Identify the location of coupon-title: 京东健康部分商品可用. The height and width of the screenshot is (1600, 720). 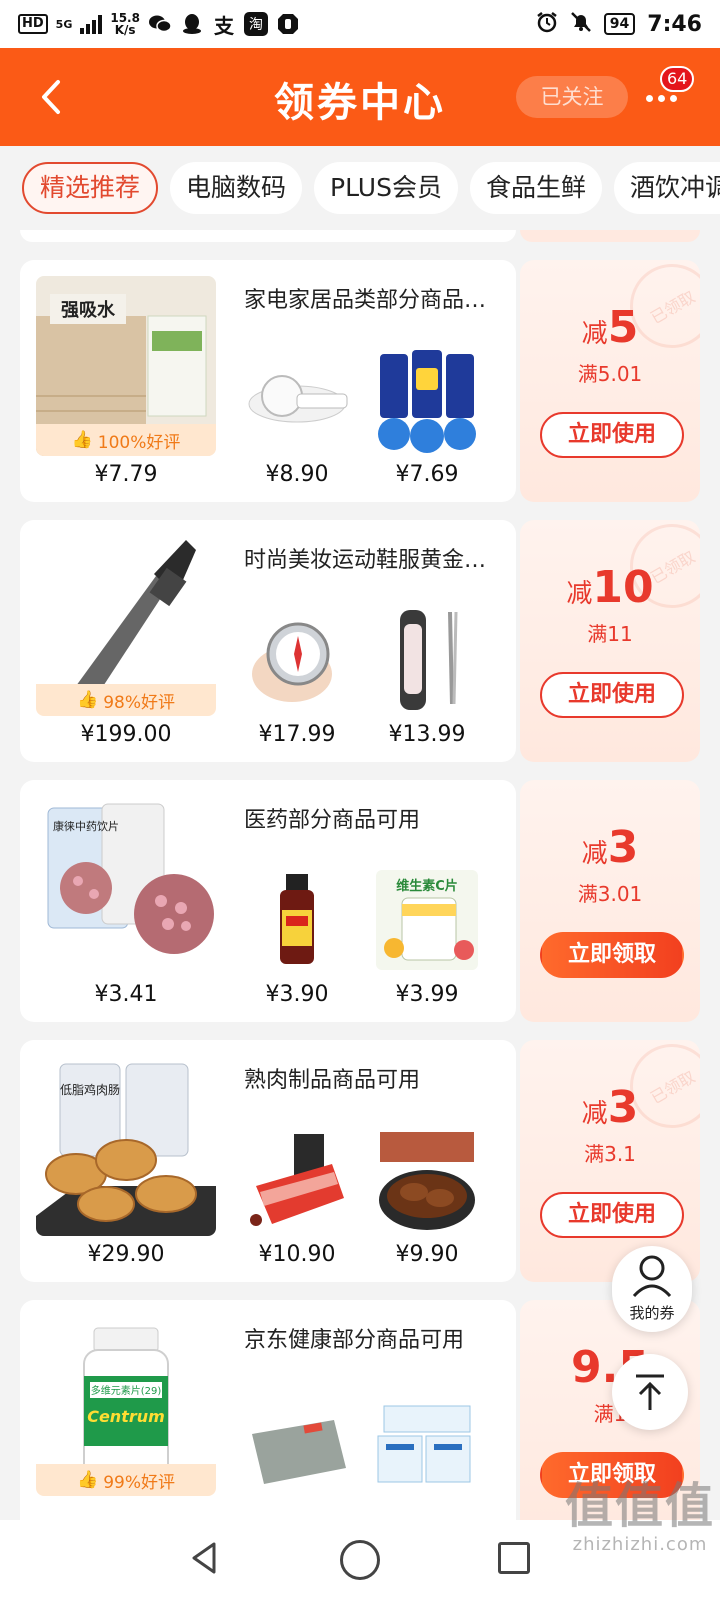
(354, 1340).